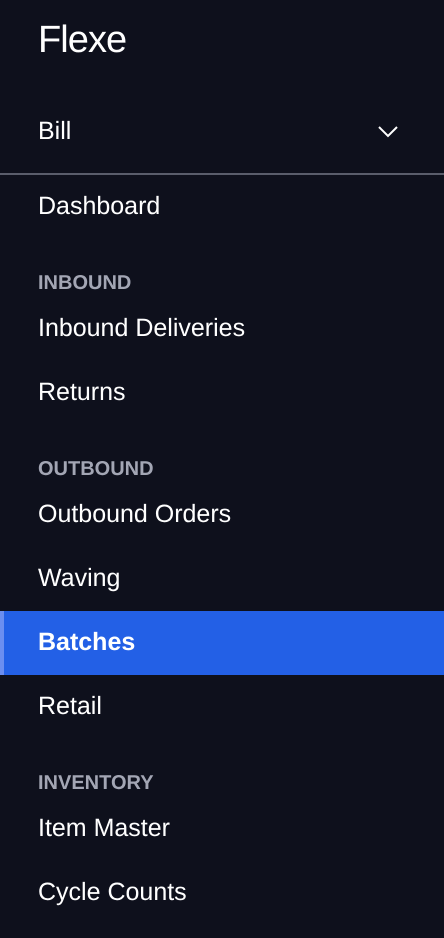  I want to click on logo: Flexe, so click(82, 40).